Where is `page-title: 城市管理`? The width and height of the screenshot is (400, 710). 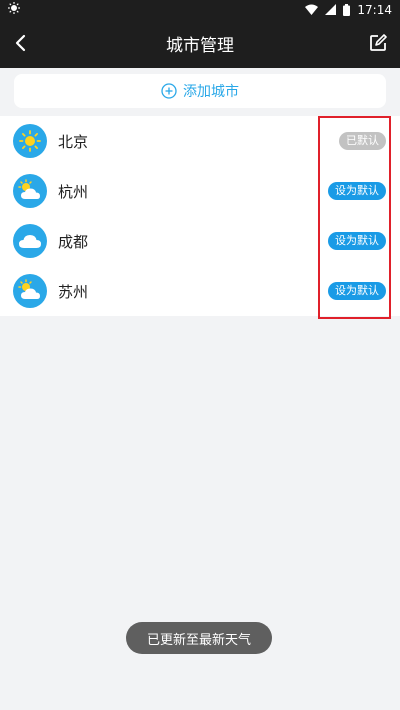 page-title: 城市管理 is located at coordinates (200, 46).